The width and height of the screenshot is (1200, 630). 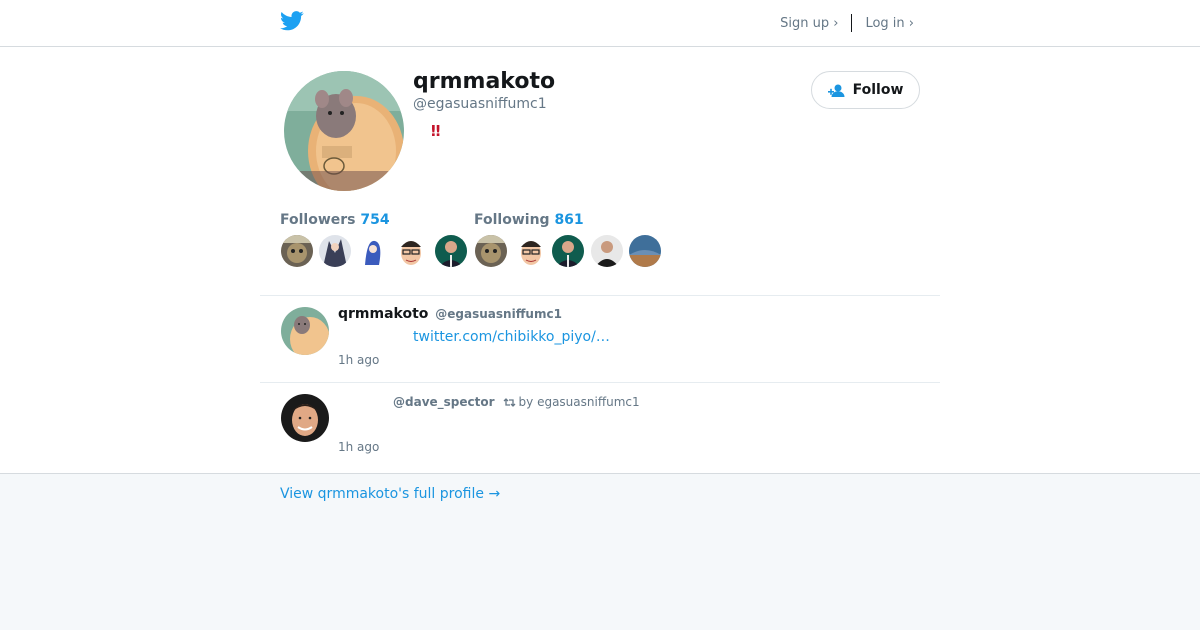 What do you see at coordinates (579, 402) in the screenshot?
I see `retweet-by: by egasuasniffumc1` at bounding box center [579, 402].